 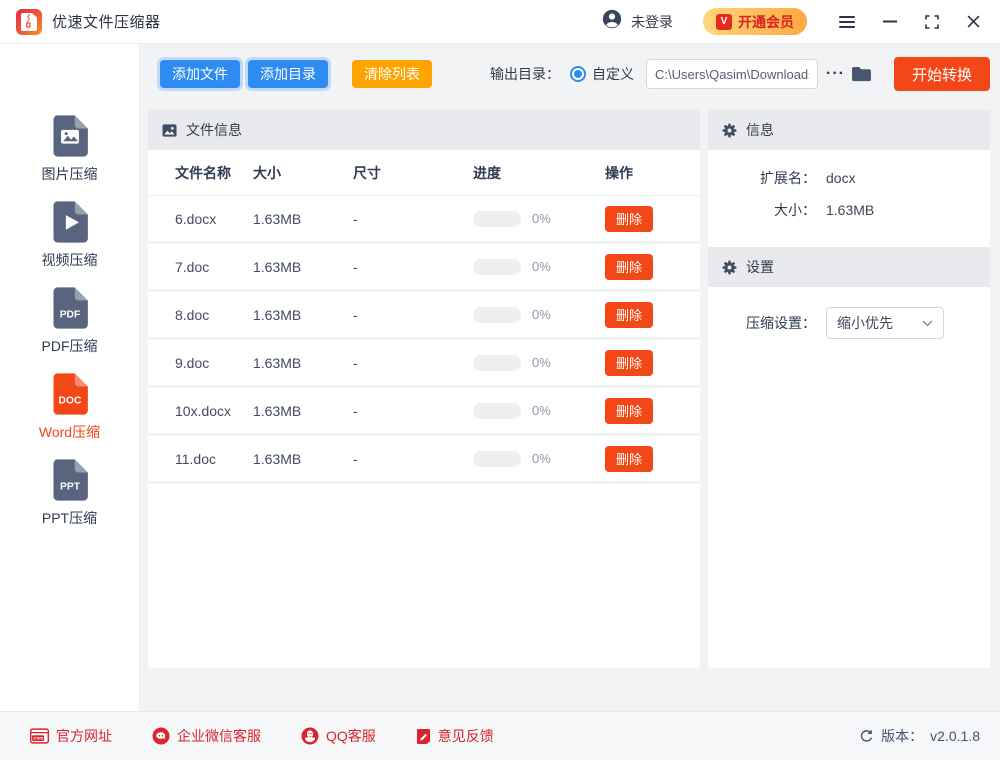 I want to click on ppt-file-icon: PPT, so click(x=70, y=480).